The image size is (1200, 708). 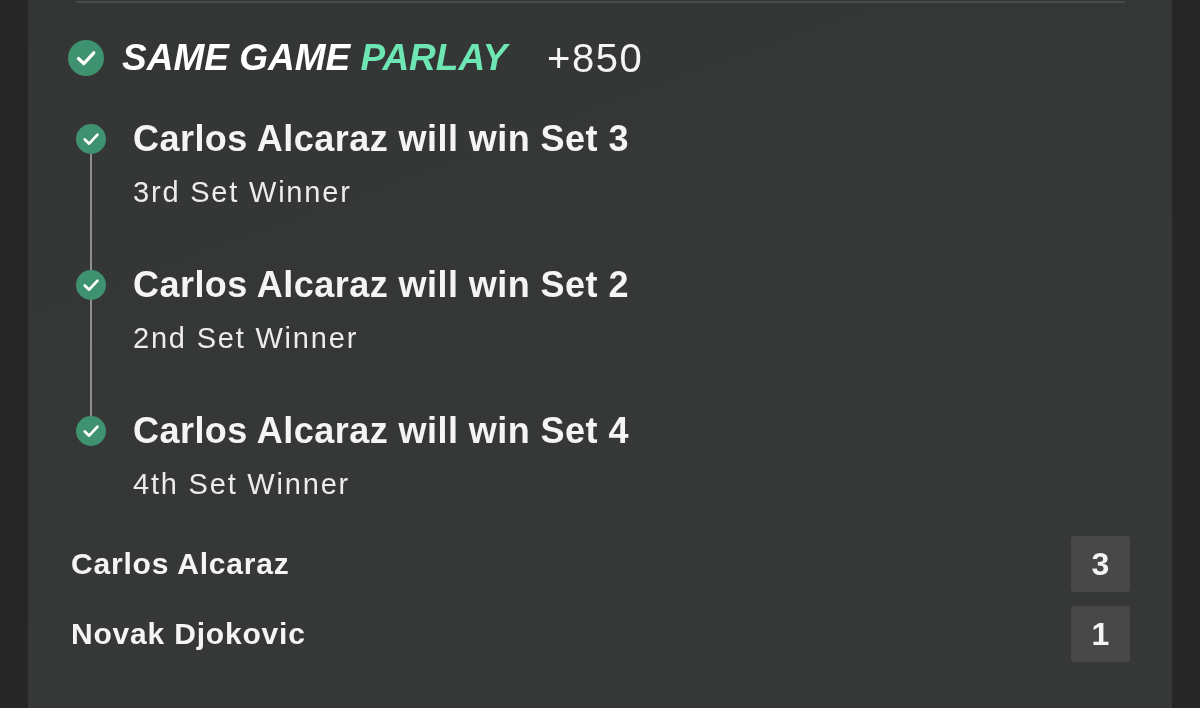 What do you see at coordinates (381, 285) in the screenshot?
I see `leg-selection: Carlos Alcaraz will win Set 2` at bounding box center [381, 285].